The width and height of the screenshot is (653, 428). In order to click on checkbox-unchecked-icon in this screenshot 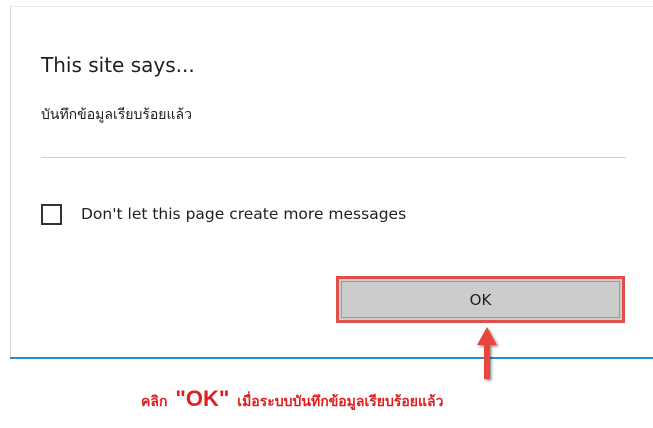, I will do `click(51, 214)`.